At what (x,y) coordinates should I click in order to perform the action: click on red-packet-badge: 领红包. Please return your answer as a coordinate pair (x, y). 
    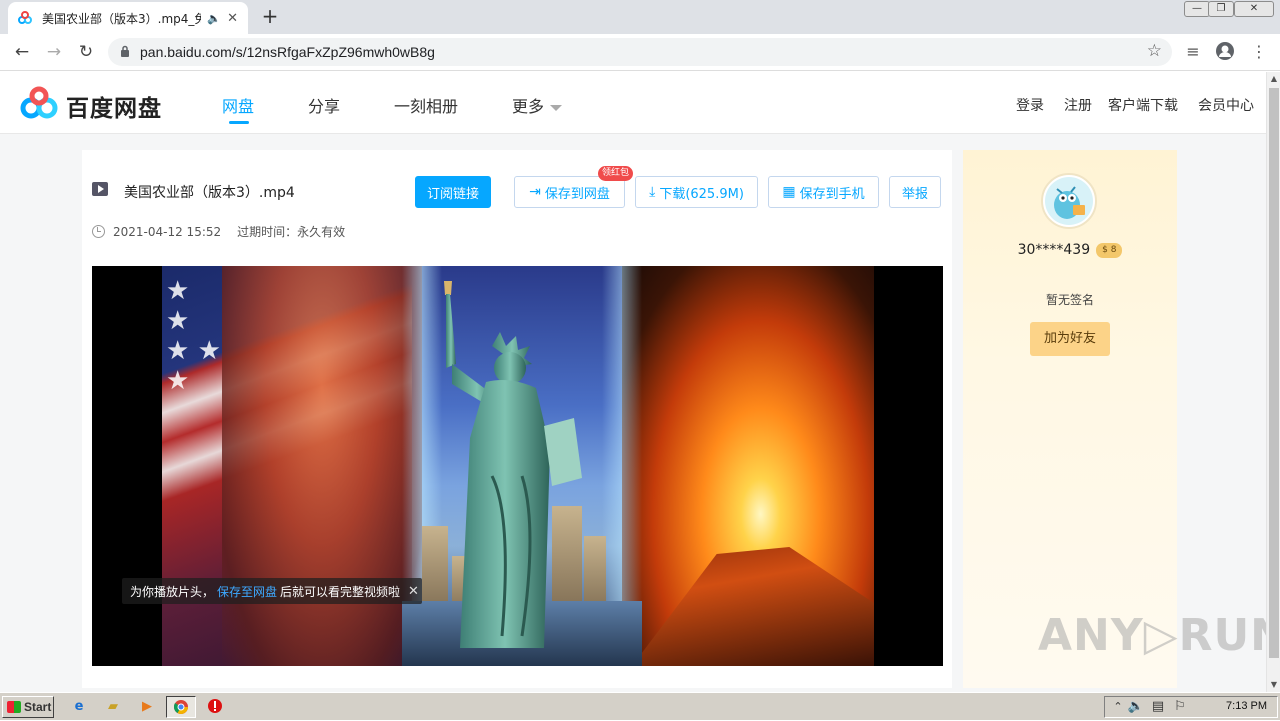
    Looking at the image, I should click on (616, 173).